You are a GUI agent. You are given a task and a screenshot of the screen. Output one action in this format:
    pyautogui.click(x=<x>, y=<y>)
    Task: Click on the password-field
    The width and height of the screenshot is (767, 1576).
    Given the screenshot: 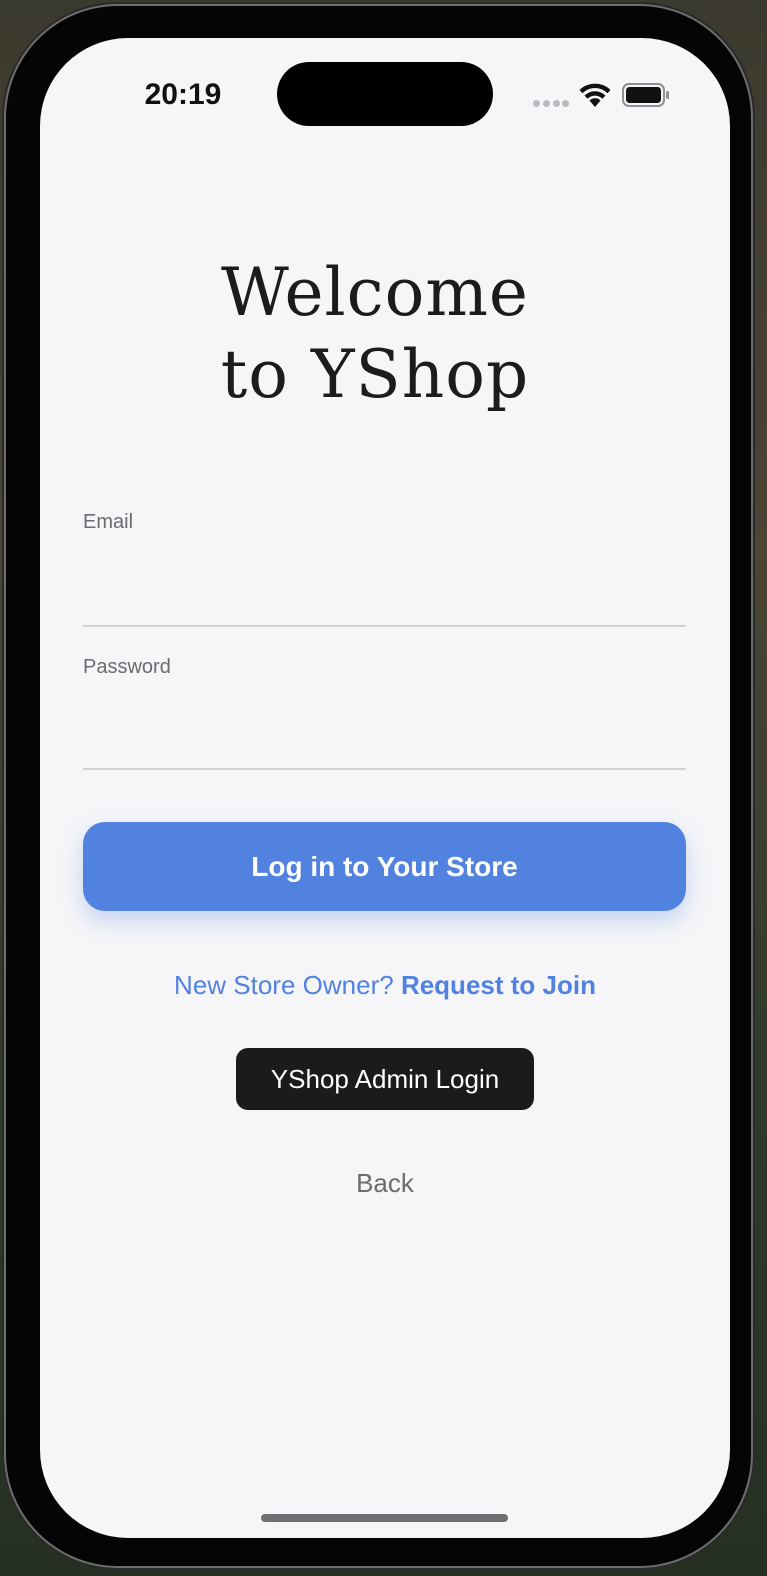 What is the action you would take?
    pyautogui.click(x=384, y=749)
    